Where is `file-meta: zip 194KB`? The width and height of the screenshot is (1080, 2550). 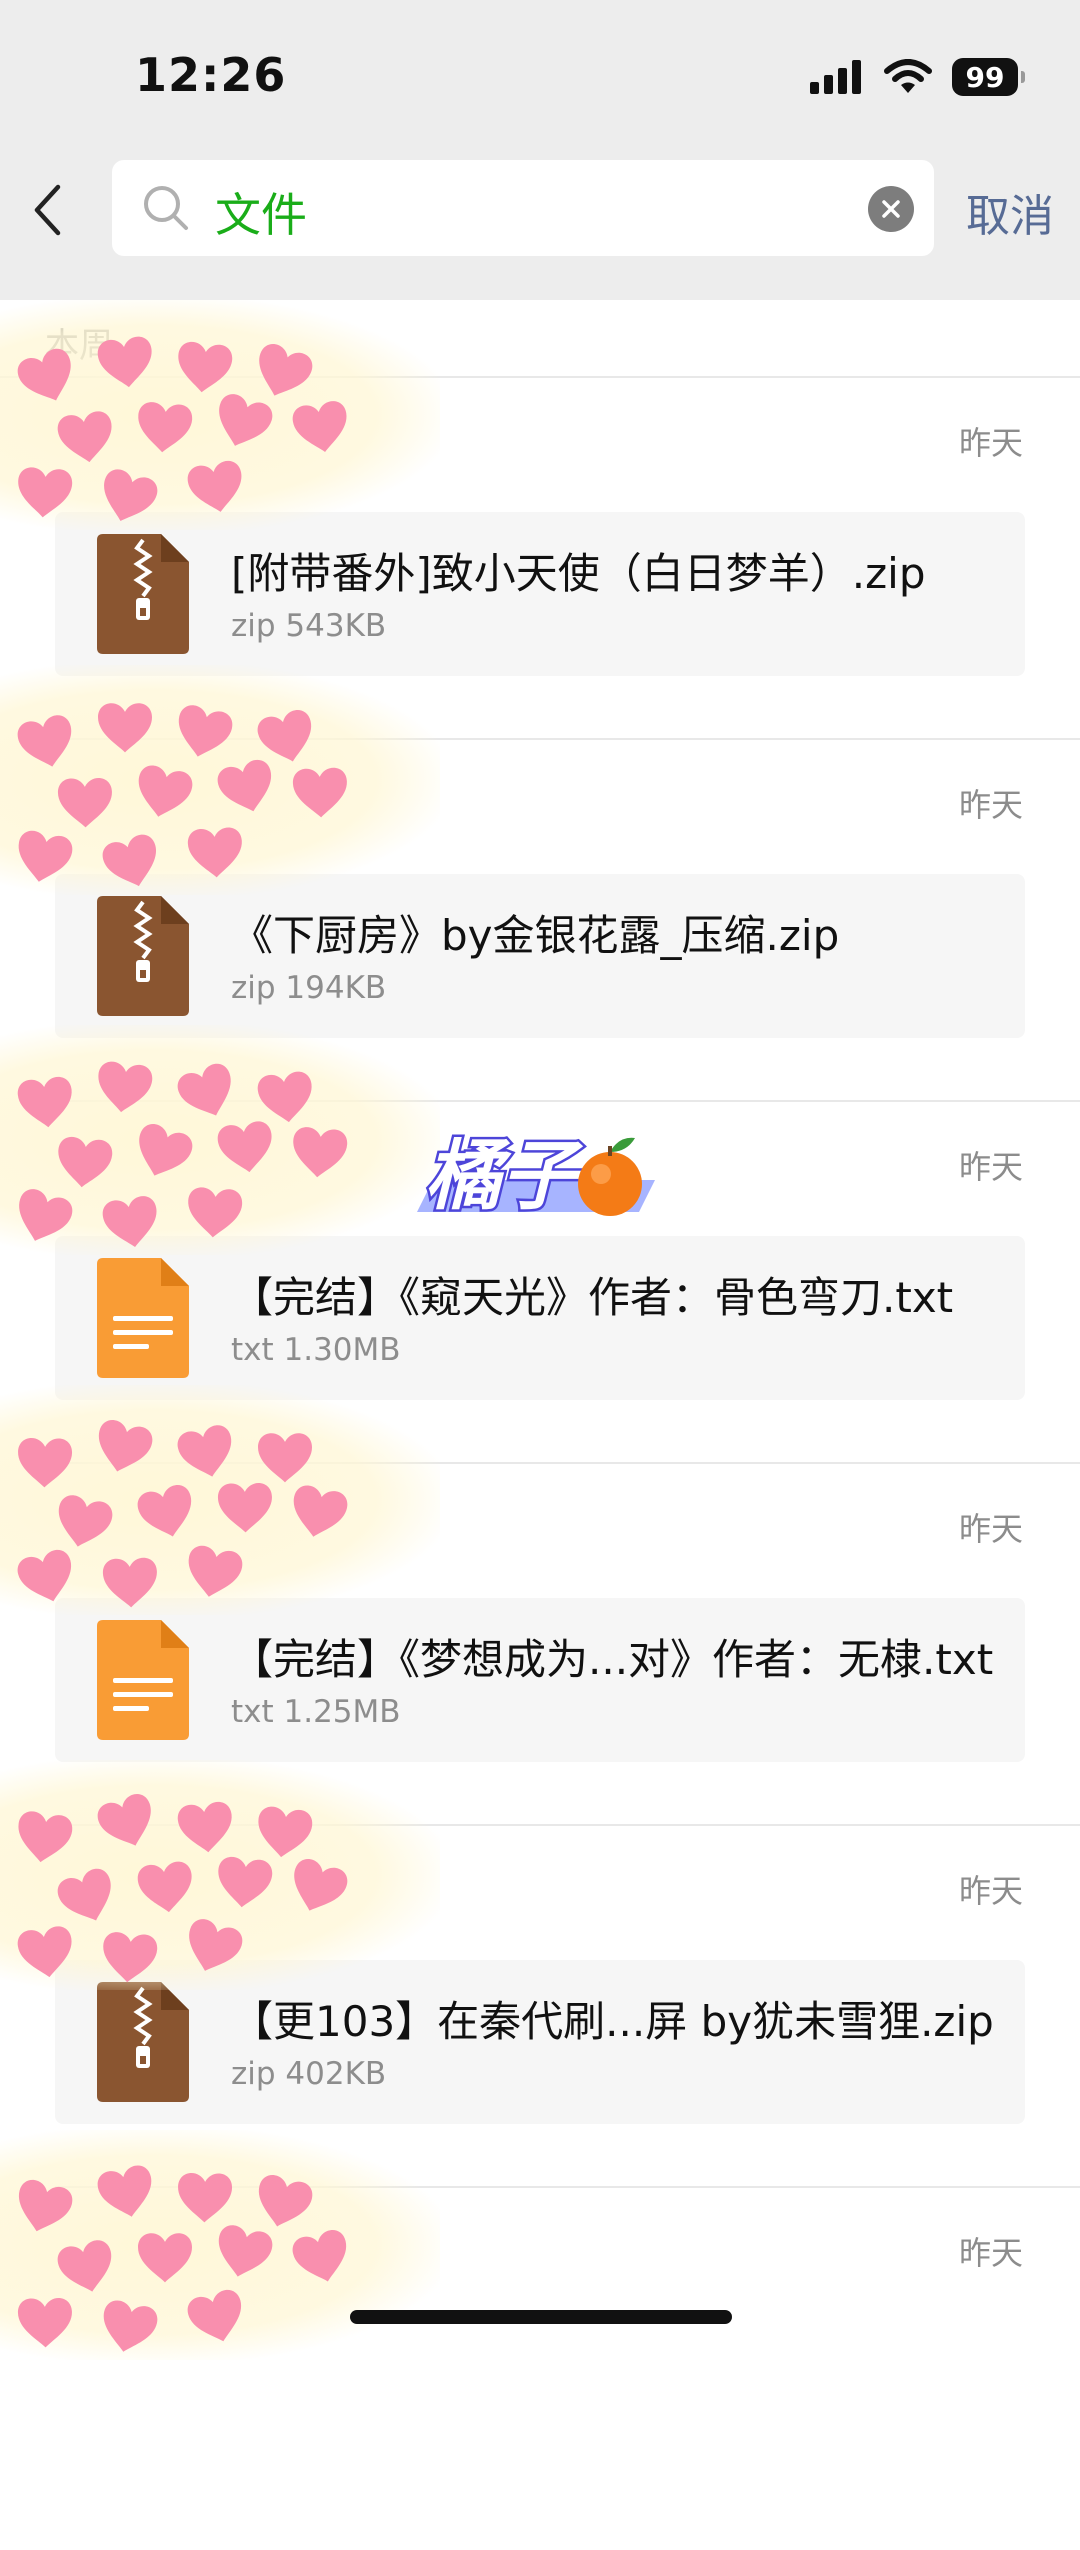
file-meta: zip 194KB is located at coordinates (309, 988).